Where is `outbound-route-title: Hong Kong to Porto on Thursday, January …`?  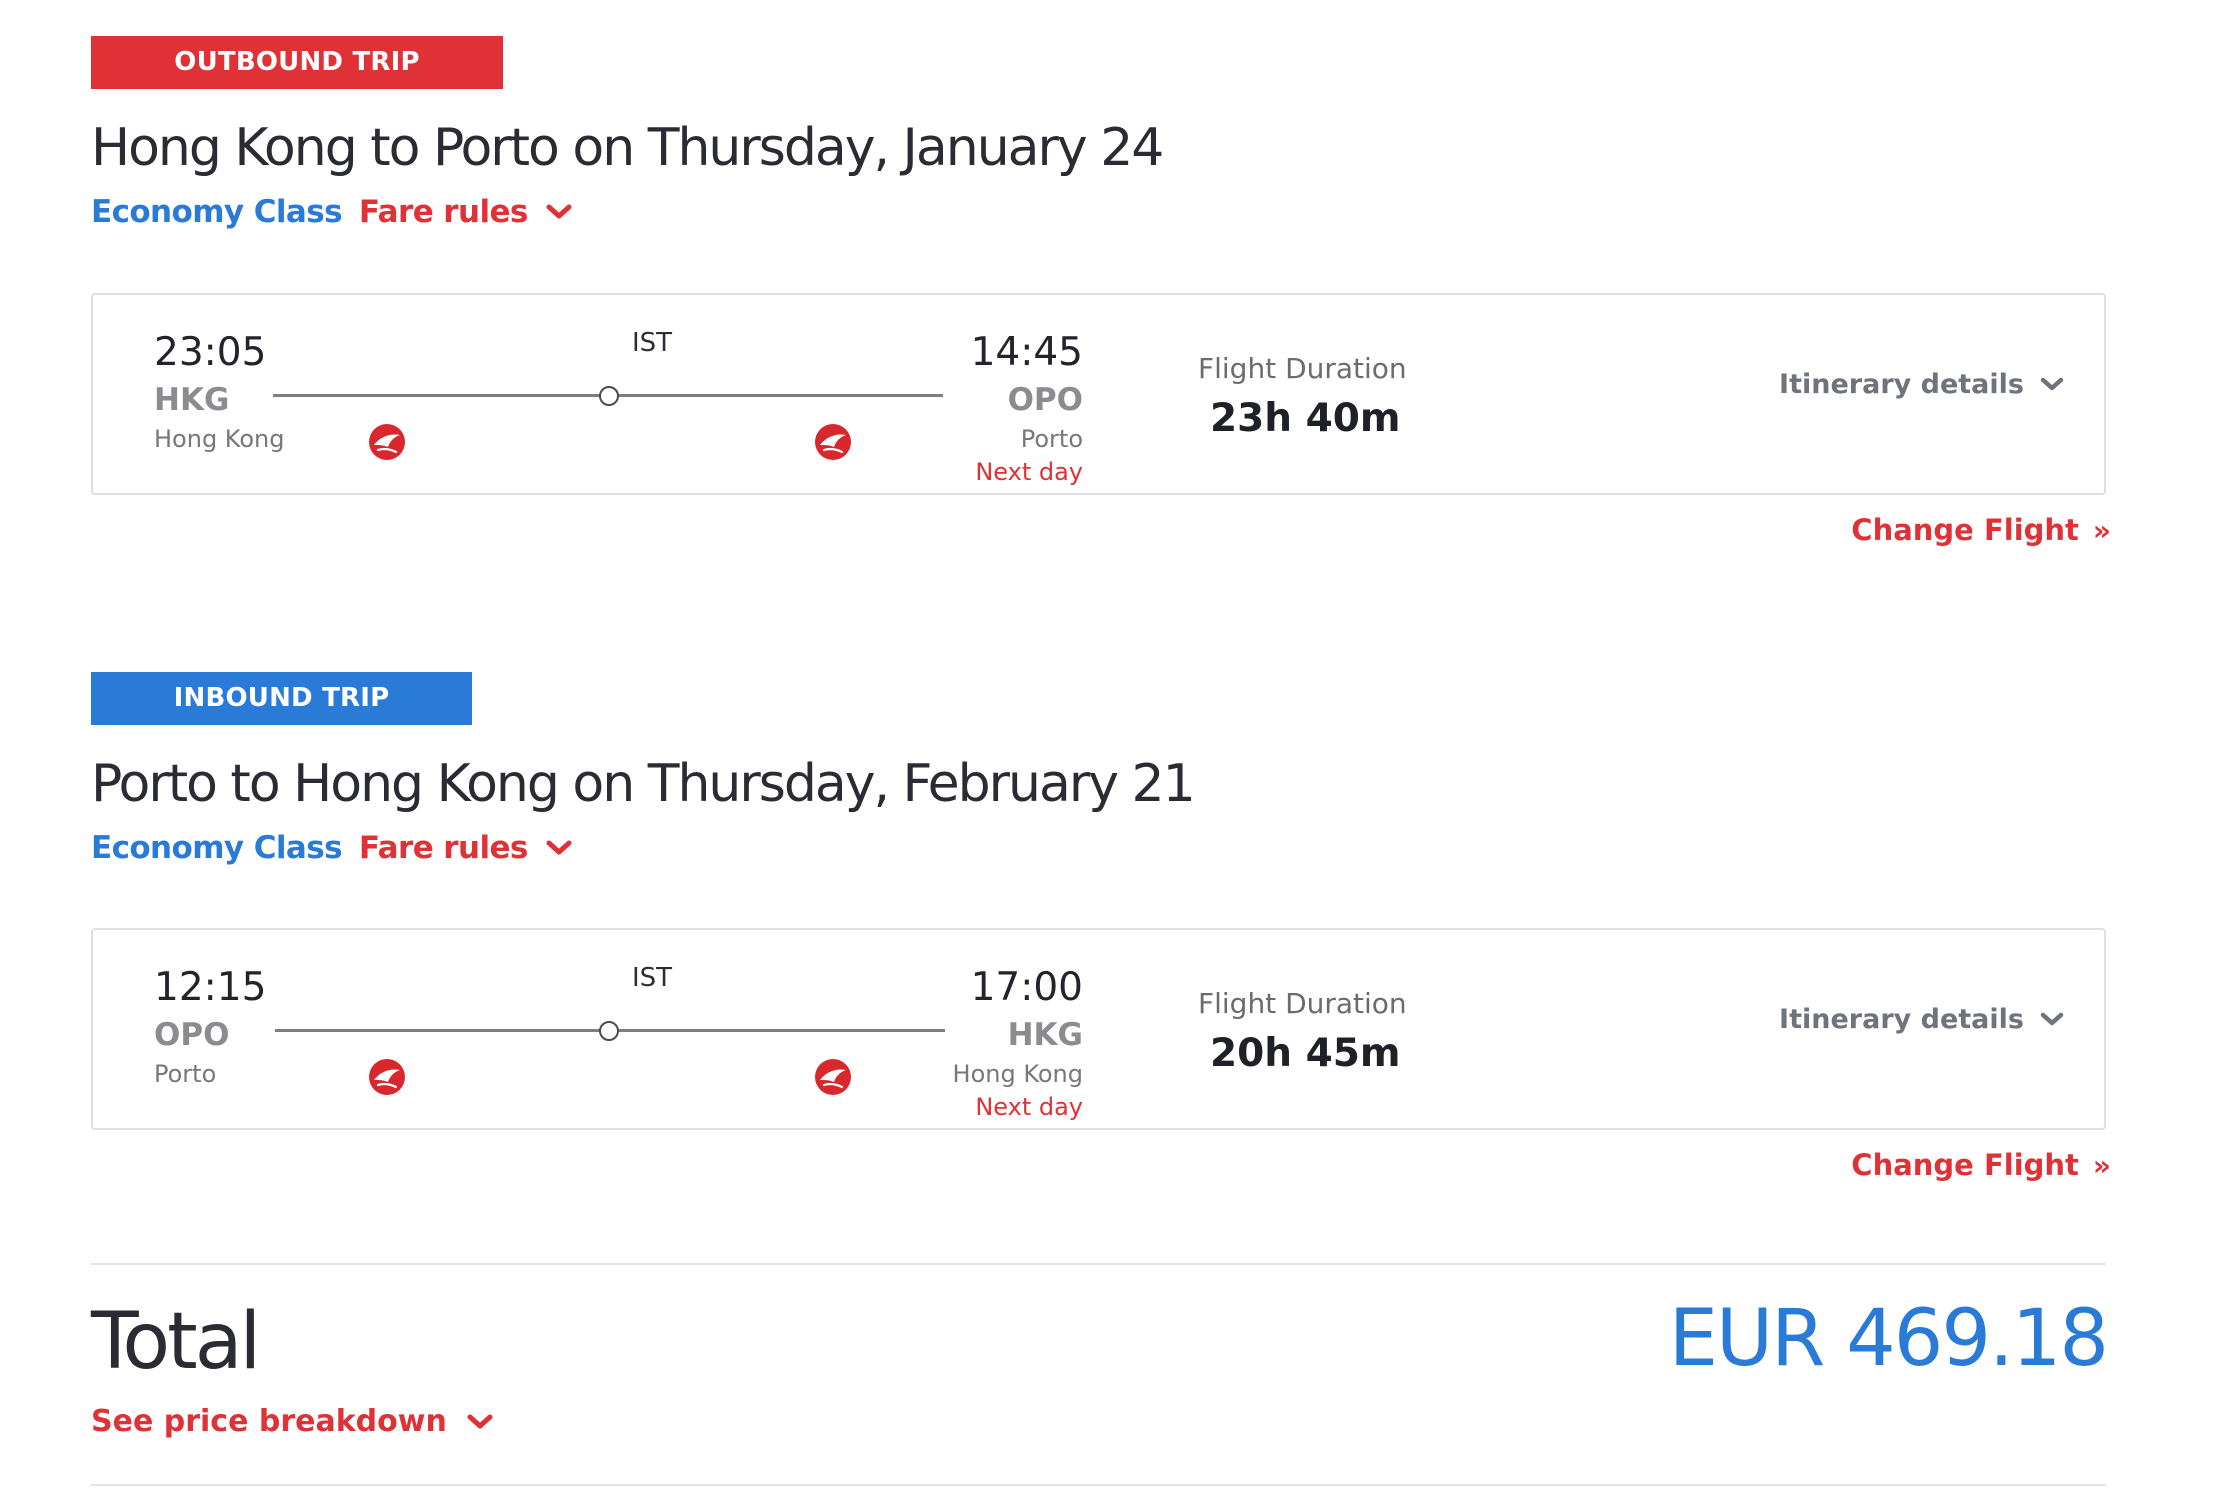
outbound-route-title: Hong Kong to Porto on Thursday, January … is located at coordinates (627, 148).